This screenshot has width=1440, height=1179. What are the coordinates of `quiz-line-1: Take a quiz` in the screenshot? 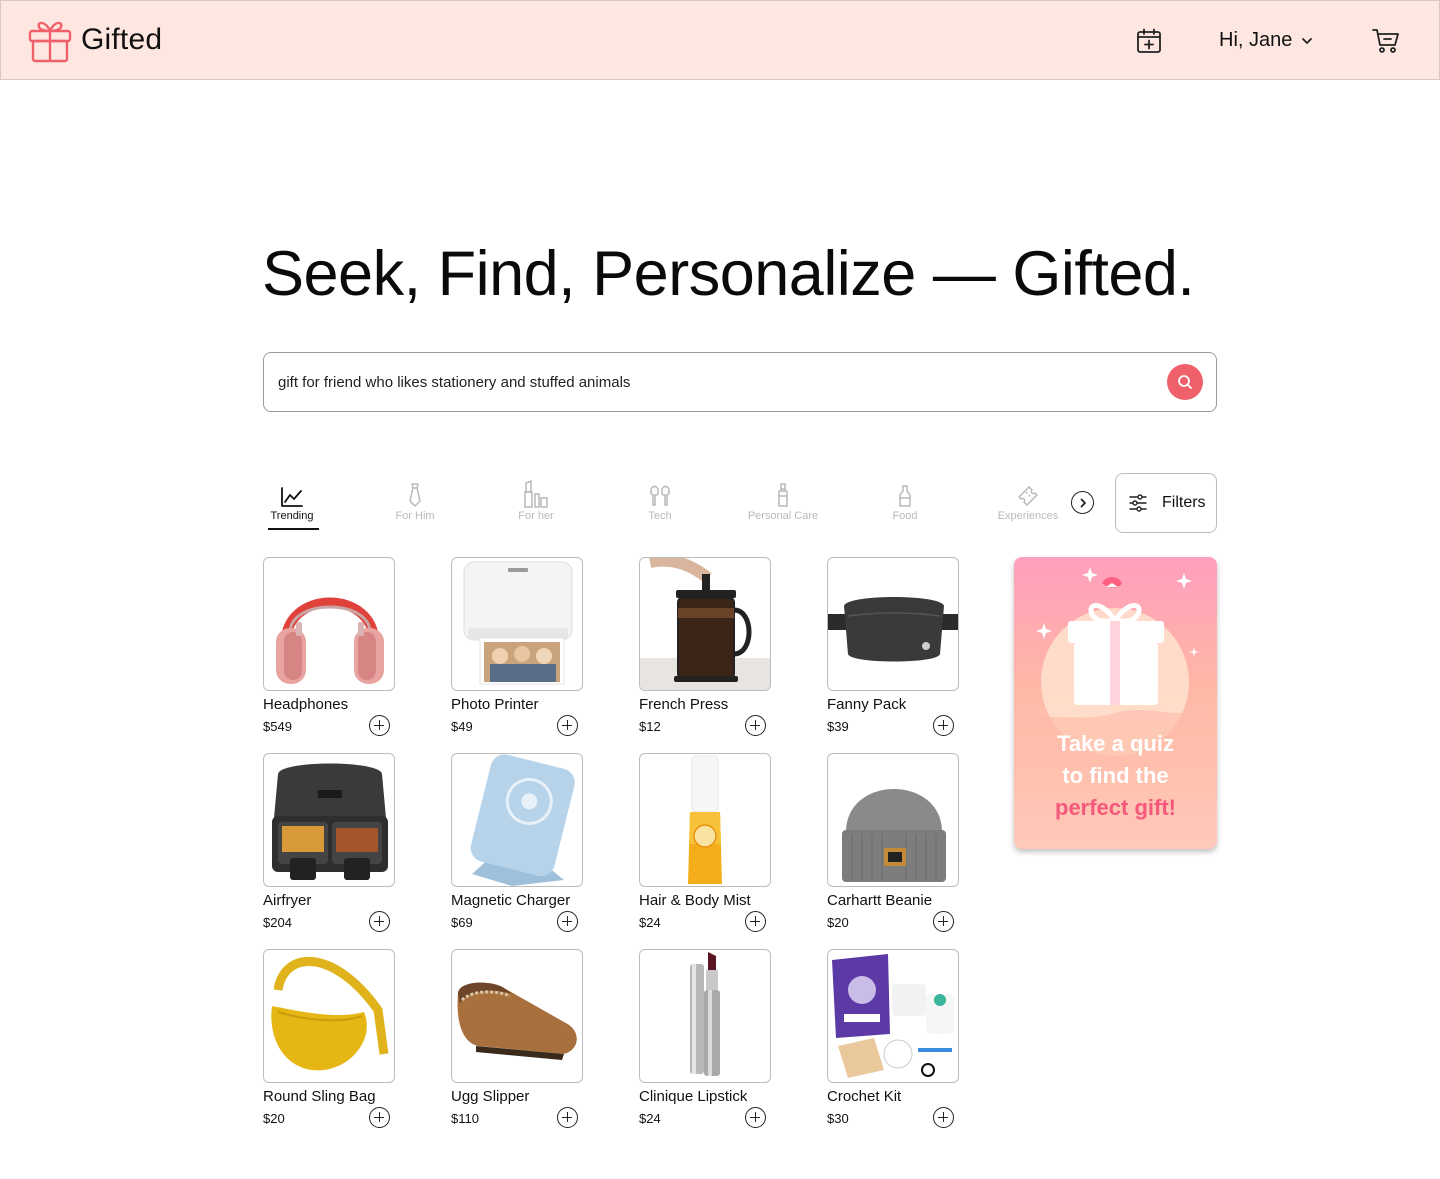 It's located at (1115, 743).